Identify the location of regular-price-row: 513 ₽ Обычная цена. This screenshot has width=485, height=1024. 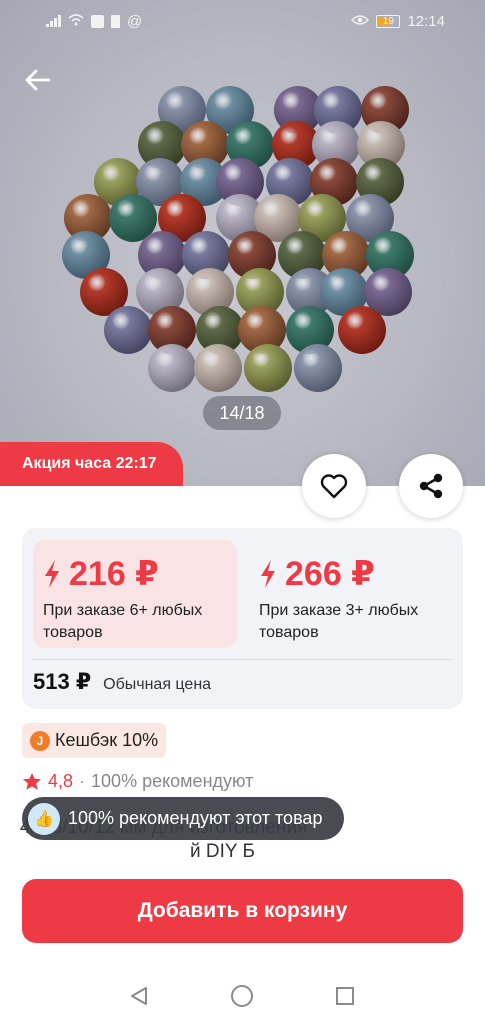
(122, 682).